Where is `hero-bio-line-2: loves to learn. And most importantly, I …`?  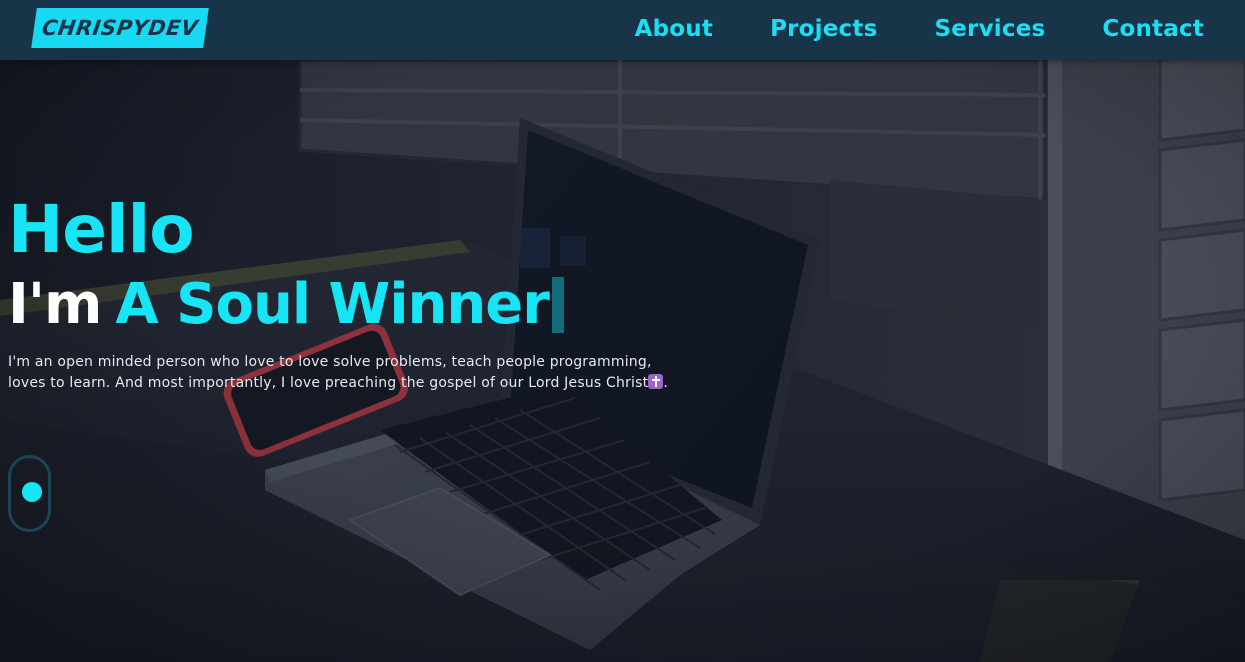 hero-bio-line-2: loves to learn. And most importantly, I … is located at coordinates (328, 382).